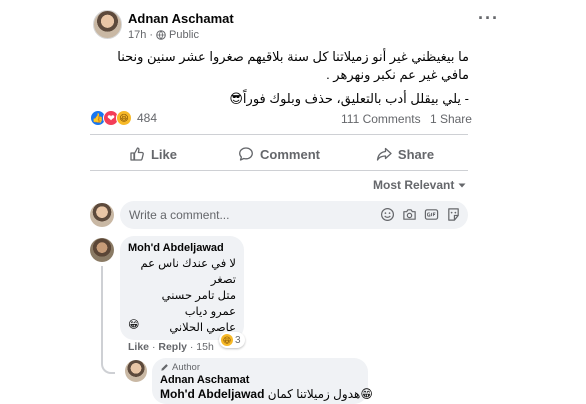 The height and width of the screenshot is (404, 586). I want to click on reply-text: Moh'd Abdeljawad هدول زميلاتنا كمان😁, so click(266, 394).